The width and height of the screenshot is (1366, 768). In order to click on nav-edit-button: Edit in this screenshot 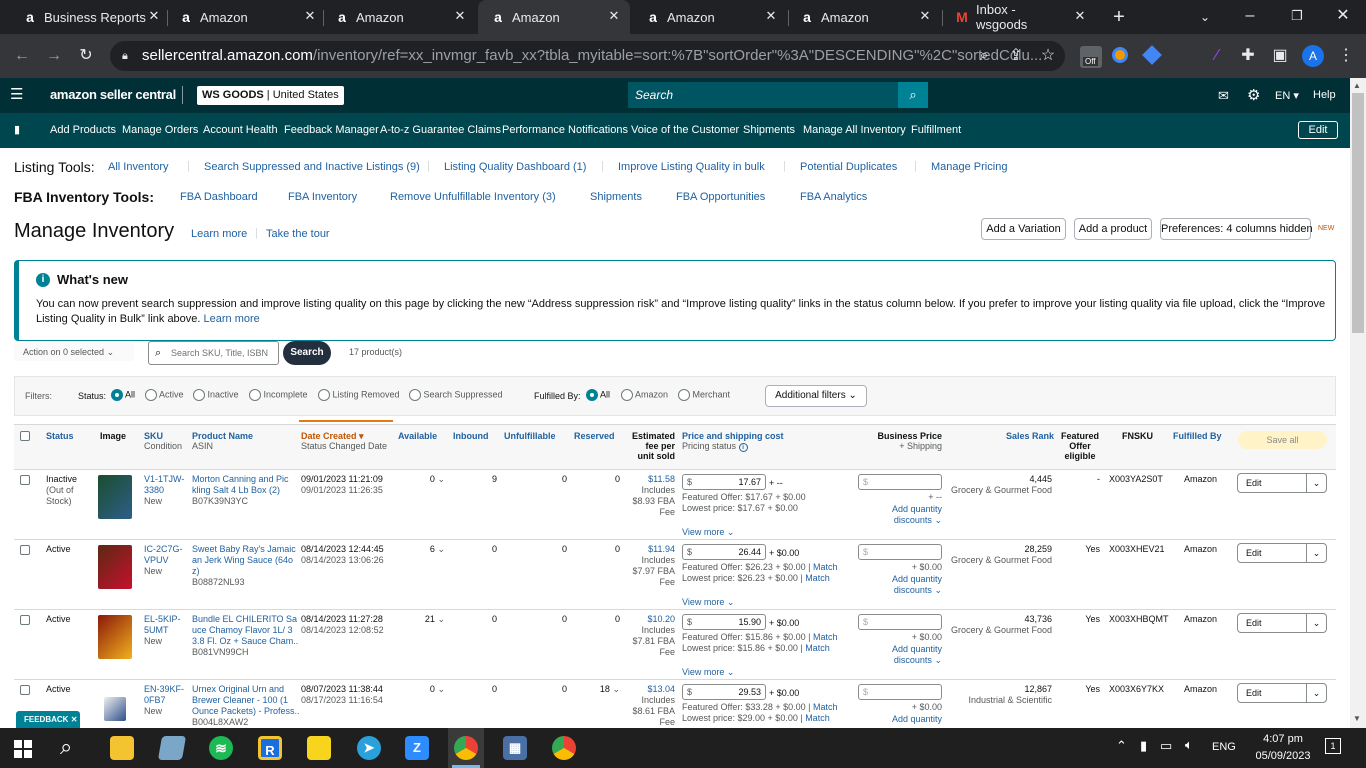, I will do `click(1318, 130)`.